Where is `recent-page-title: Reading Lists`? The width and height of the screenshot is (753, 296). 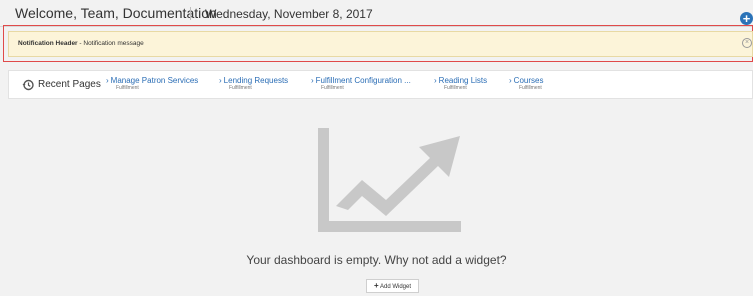
recent-page-title: Reading Lists is located at coordinates (463, 80).